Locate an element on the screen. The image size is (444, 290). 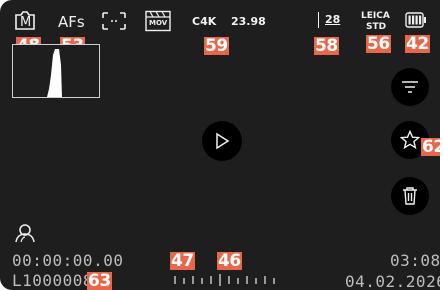
trash-icon is located at coordinates (410, 196).